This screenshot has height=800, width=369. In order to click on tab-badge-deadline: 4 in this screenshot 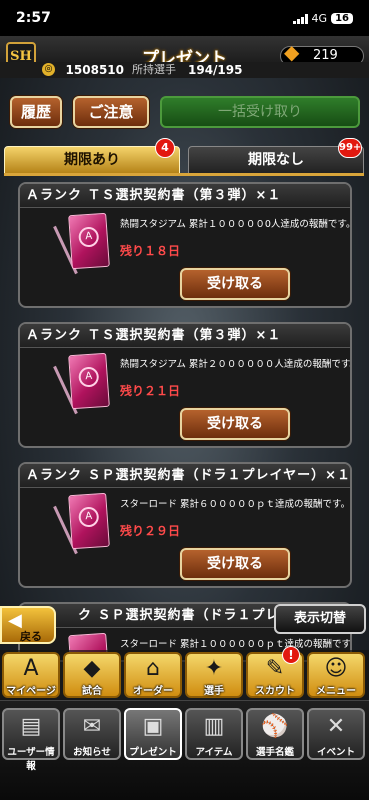, I will do `click(165, 148)`.